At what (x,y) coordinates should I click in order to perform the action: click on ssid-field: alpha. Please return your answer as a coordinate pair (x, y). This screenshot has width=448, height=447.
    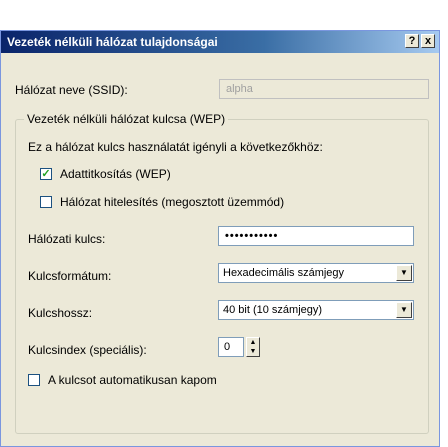
    Looking at the image, I should click on (324, 89).